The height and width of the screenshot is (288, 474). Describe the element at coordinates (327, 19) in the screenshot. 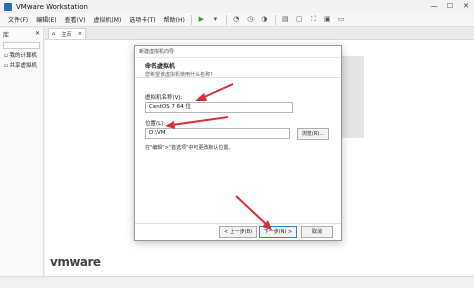

I see `unity-icon: ▣` at that location.